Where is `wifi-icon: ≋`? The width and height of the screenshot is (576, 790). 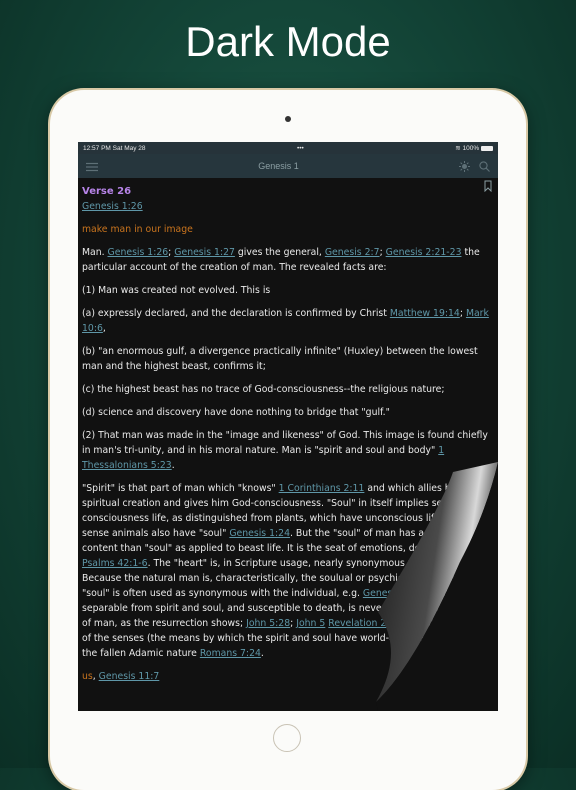
wifi-icon: ≋ is located at coordinates (458, 148).